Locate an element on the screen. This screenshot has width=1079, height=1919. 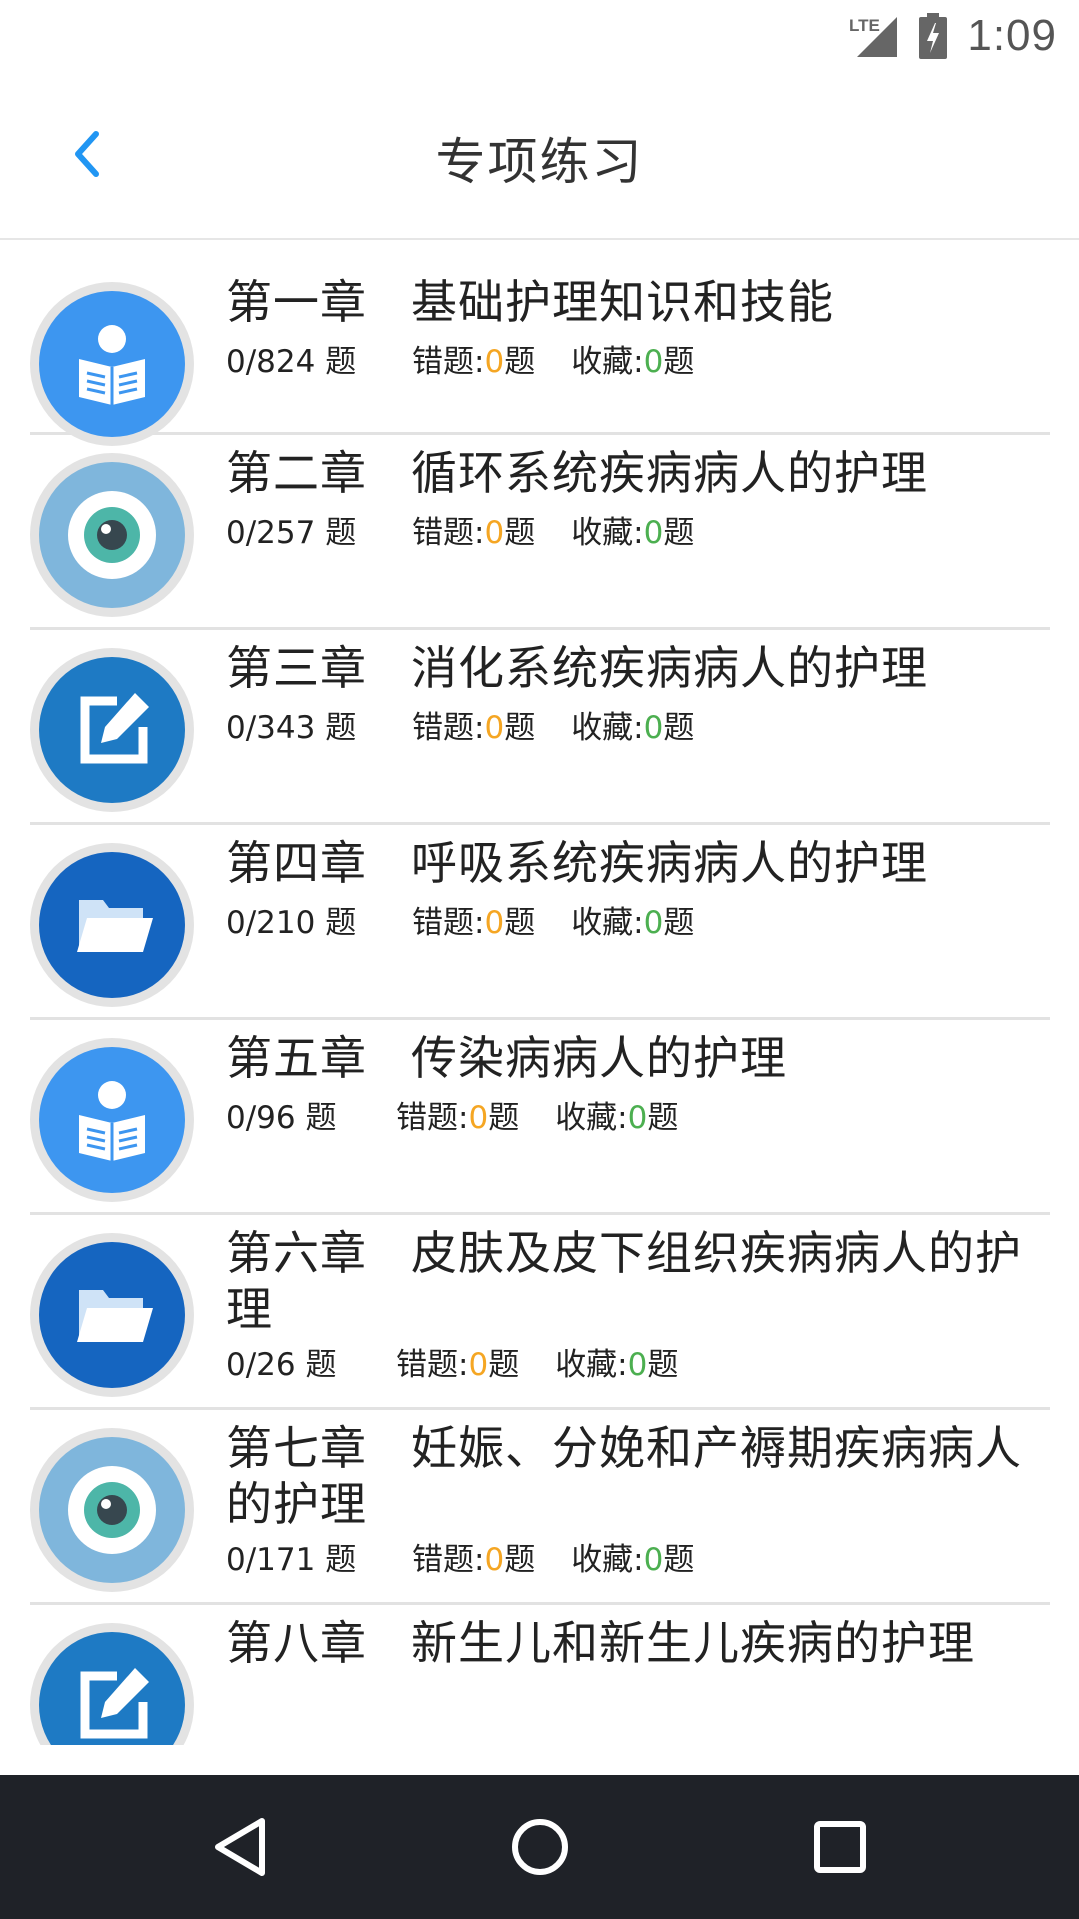
chapter-row: 第二章 循环系统疾病病人的护理 0/257 题错题:0题 收藏:0题 is located at coordinates (540, 532).